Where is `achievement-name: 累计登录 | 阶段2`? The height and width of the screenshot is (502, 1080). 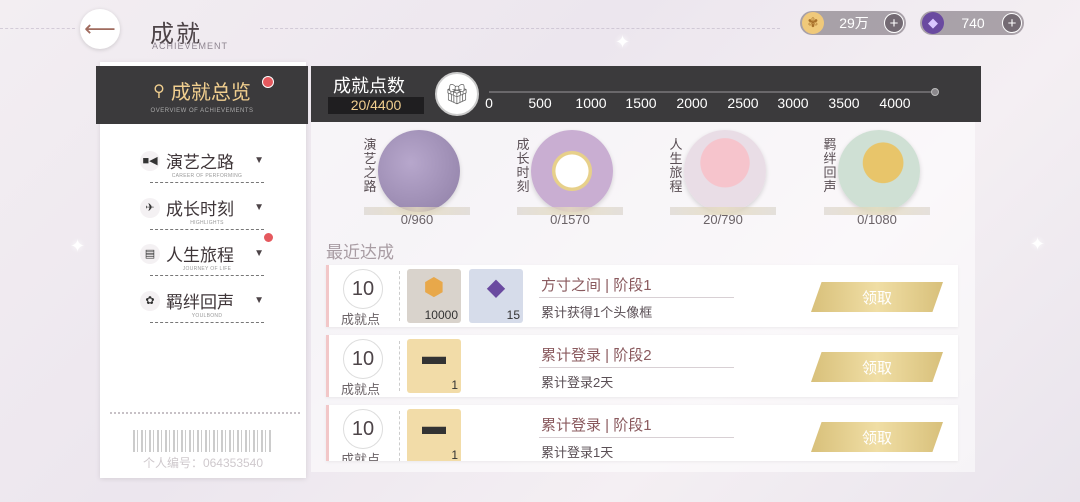 achievement-name: 累计登录 | 阶段2 is located at coordinates (596, 355).